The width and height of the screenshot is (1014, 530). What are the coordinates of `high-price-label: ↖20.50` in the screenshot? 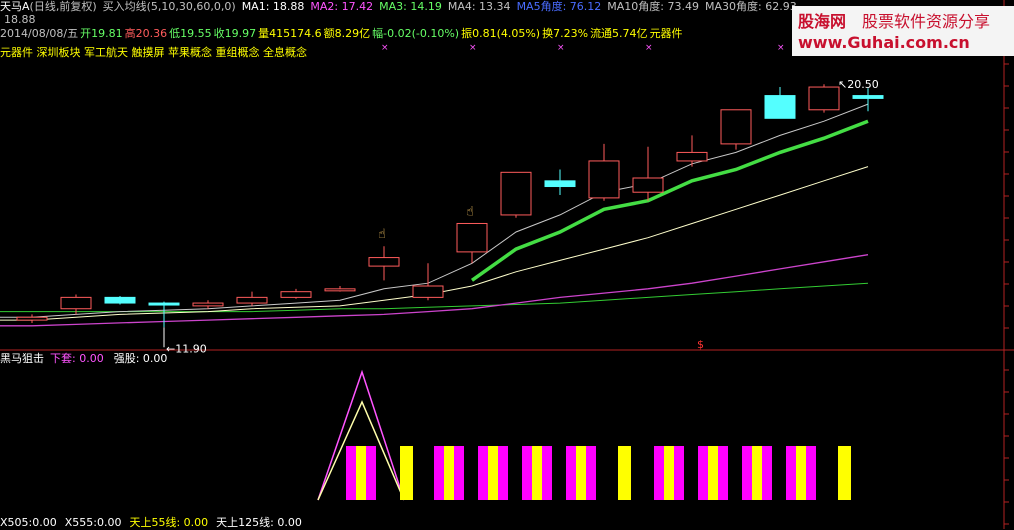 It's located at (858, 84).